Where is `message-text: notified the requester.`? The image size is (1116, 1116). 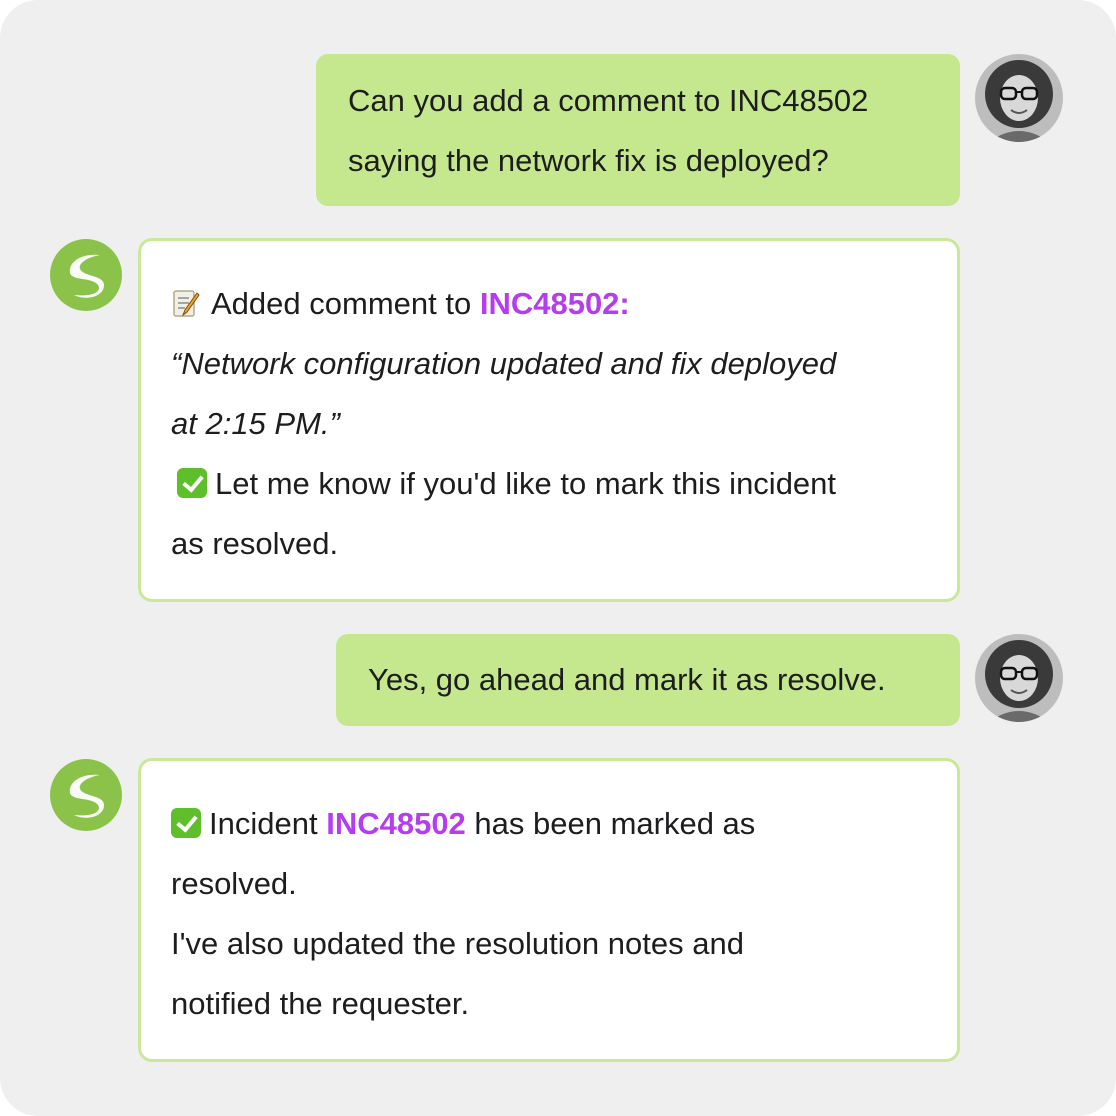
message-text: notified the requester. is located at coordinates (320, 1003).